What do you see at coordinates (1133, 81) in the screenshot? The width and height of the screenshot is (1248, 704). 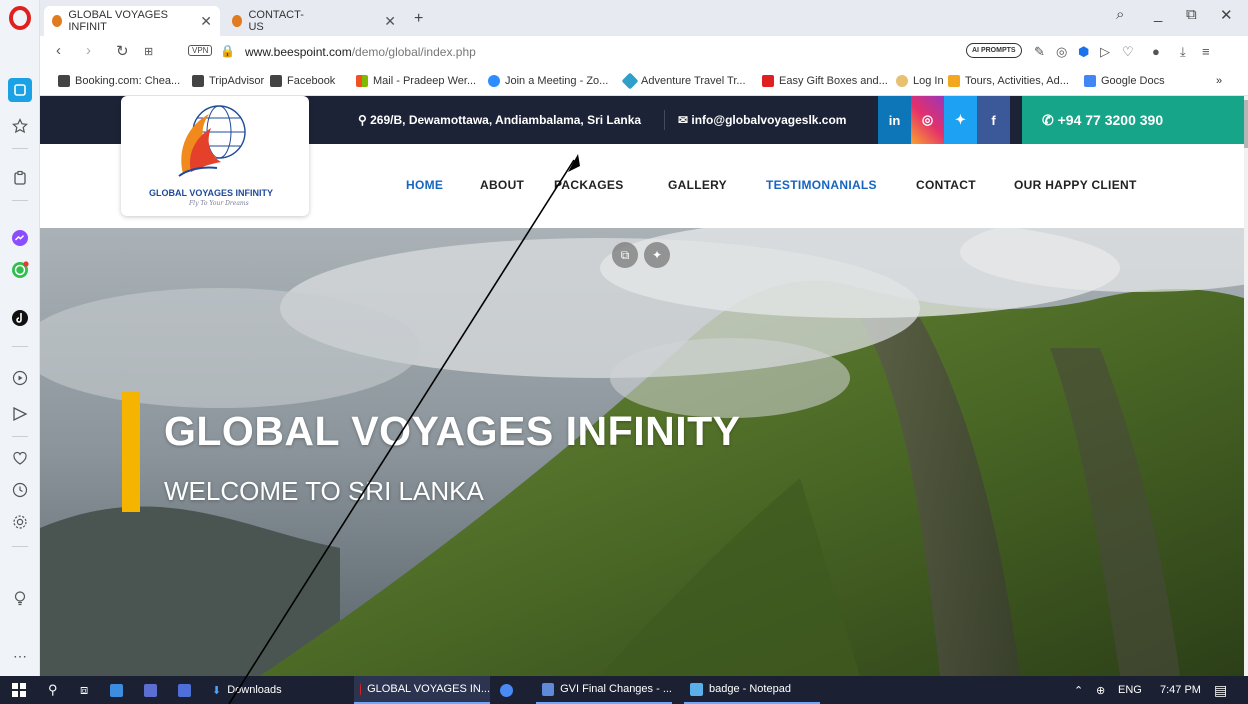 I see `bookmark-label: Google Docs` at bounding box center [1133, 81].